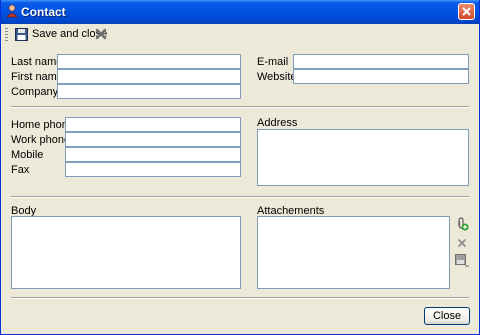 Image resolution: width=480 pixels, height=335 pixels. I want to click on separator-footer, so click(240, 298).